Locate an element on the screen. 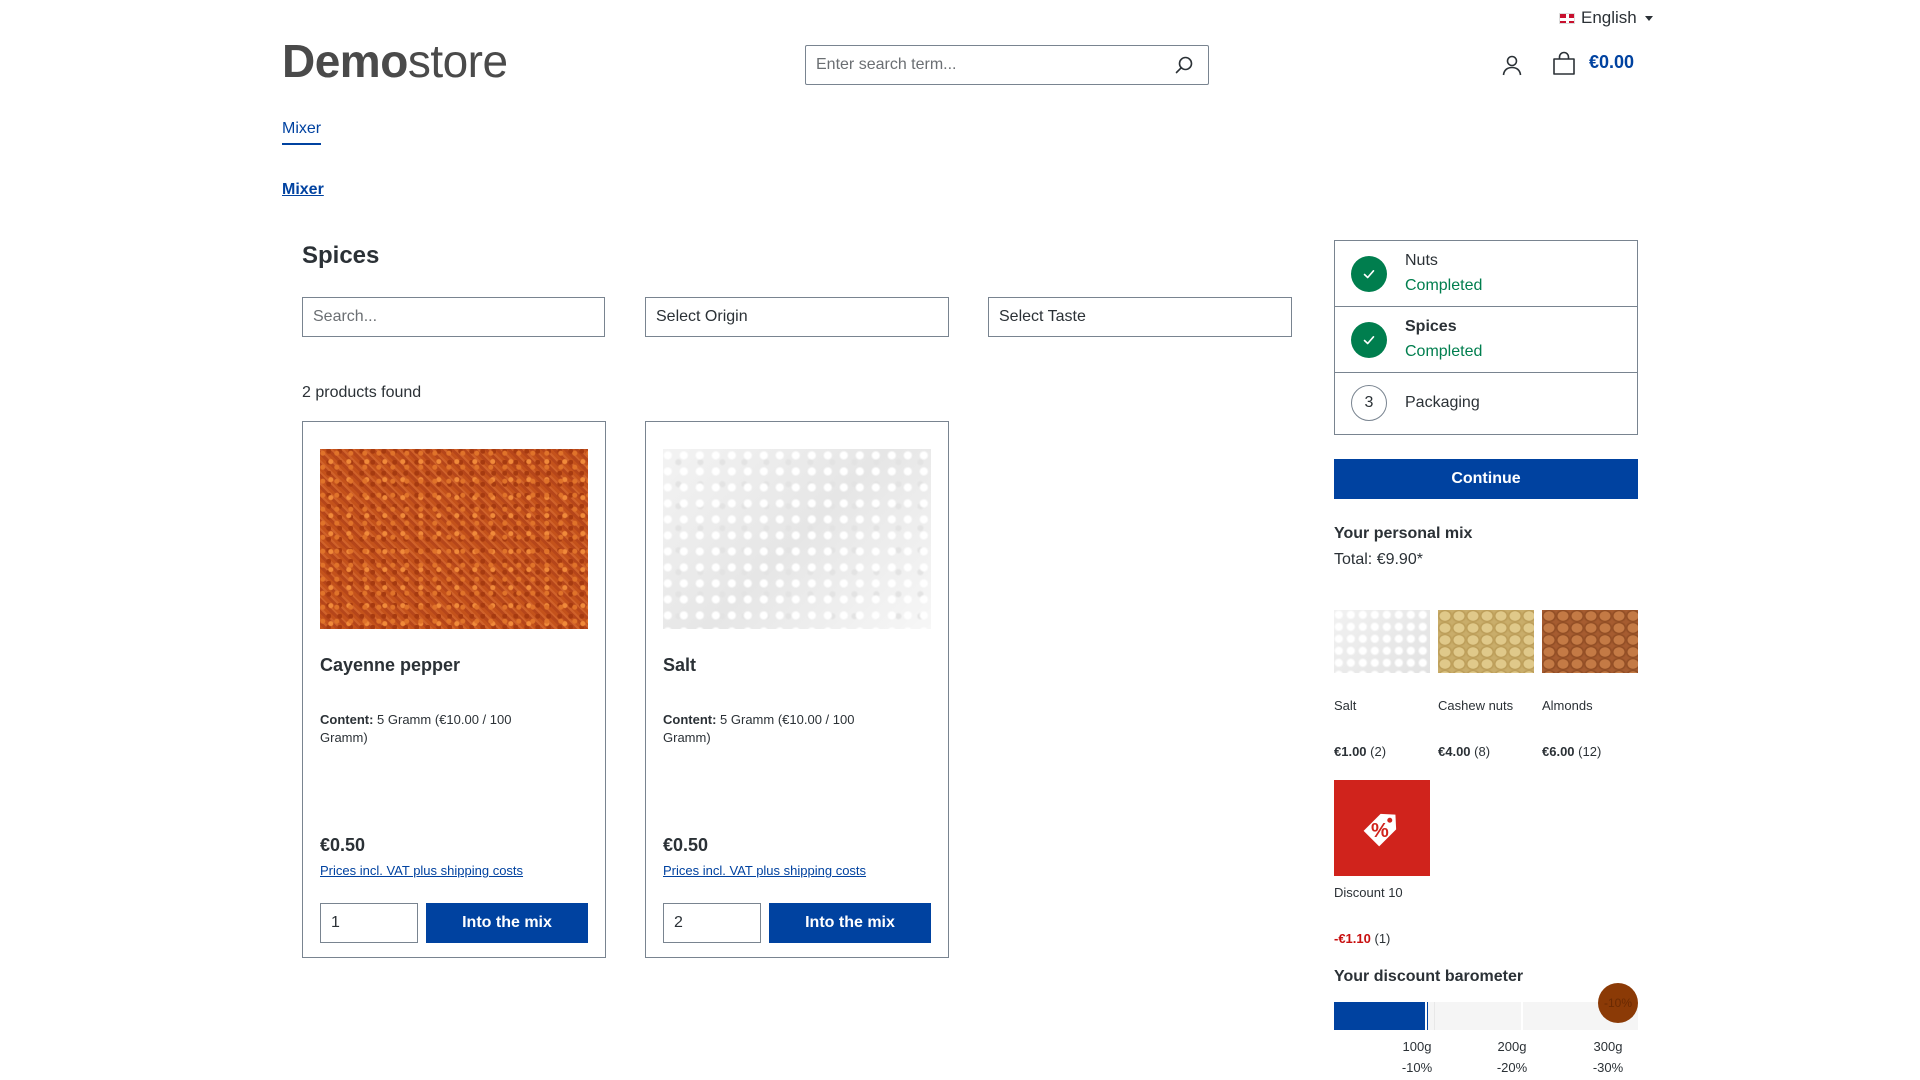  results-count: 2 products found is located at coordinates (362, 392).